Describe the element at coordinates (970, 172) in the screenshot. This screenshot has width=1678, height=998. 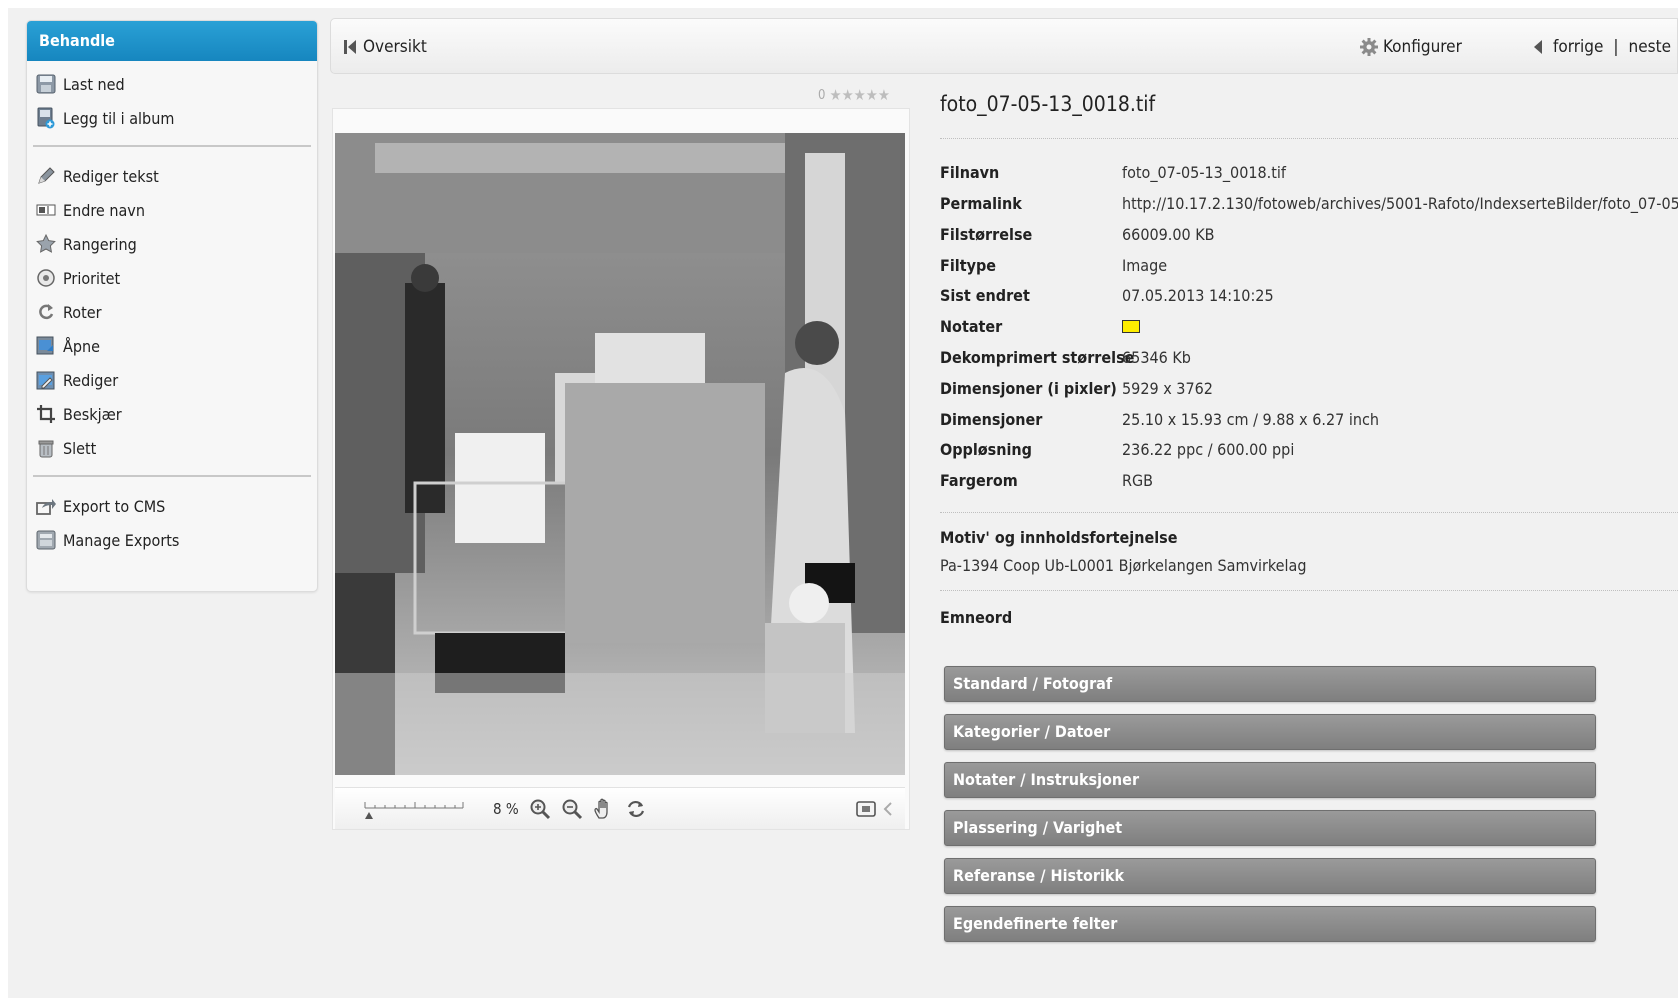
I see `prop-label: Filnavn` at that location.